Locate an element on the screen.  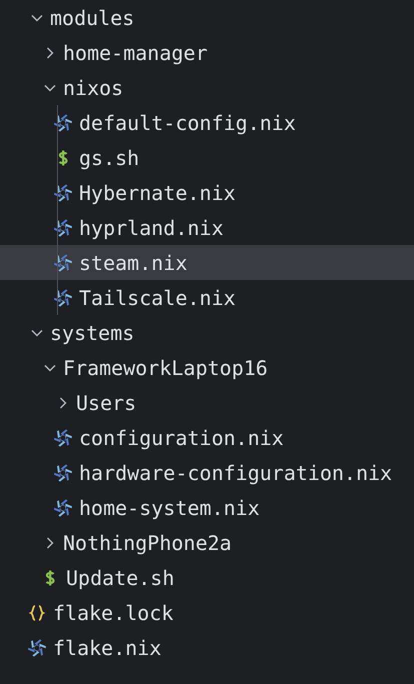
tree-row: NothingPhone2a is located at coordinates (207, 542).